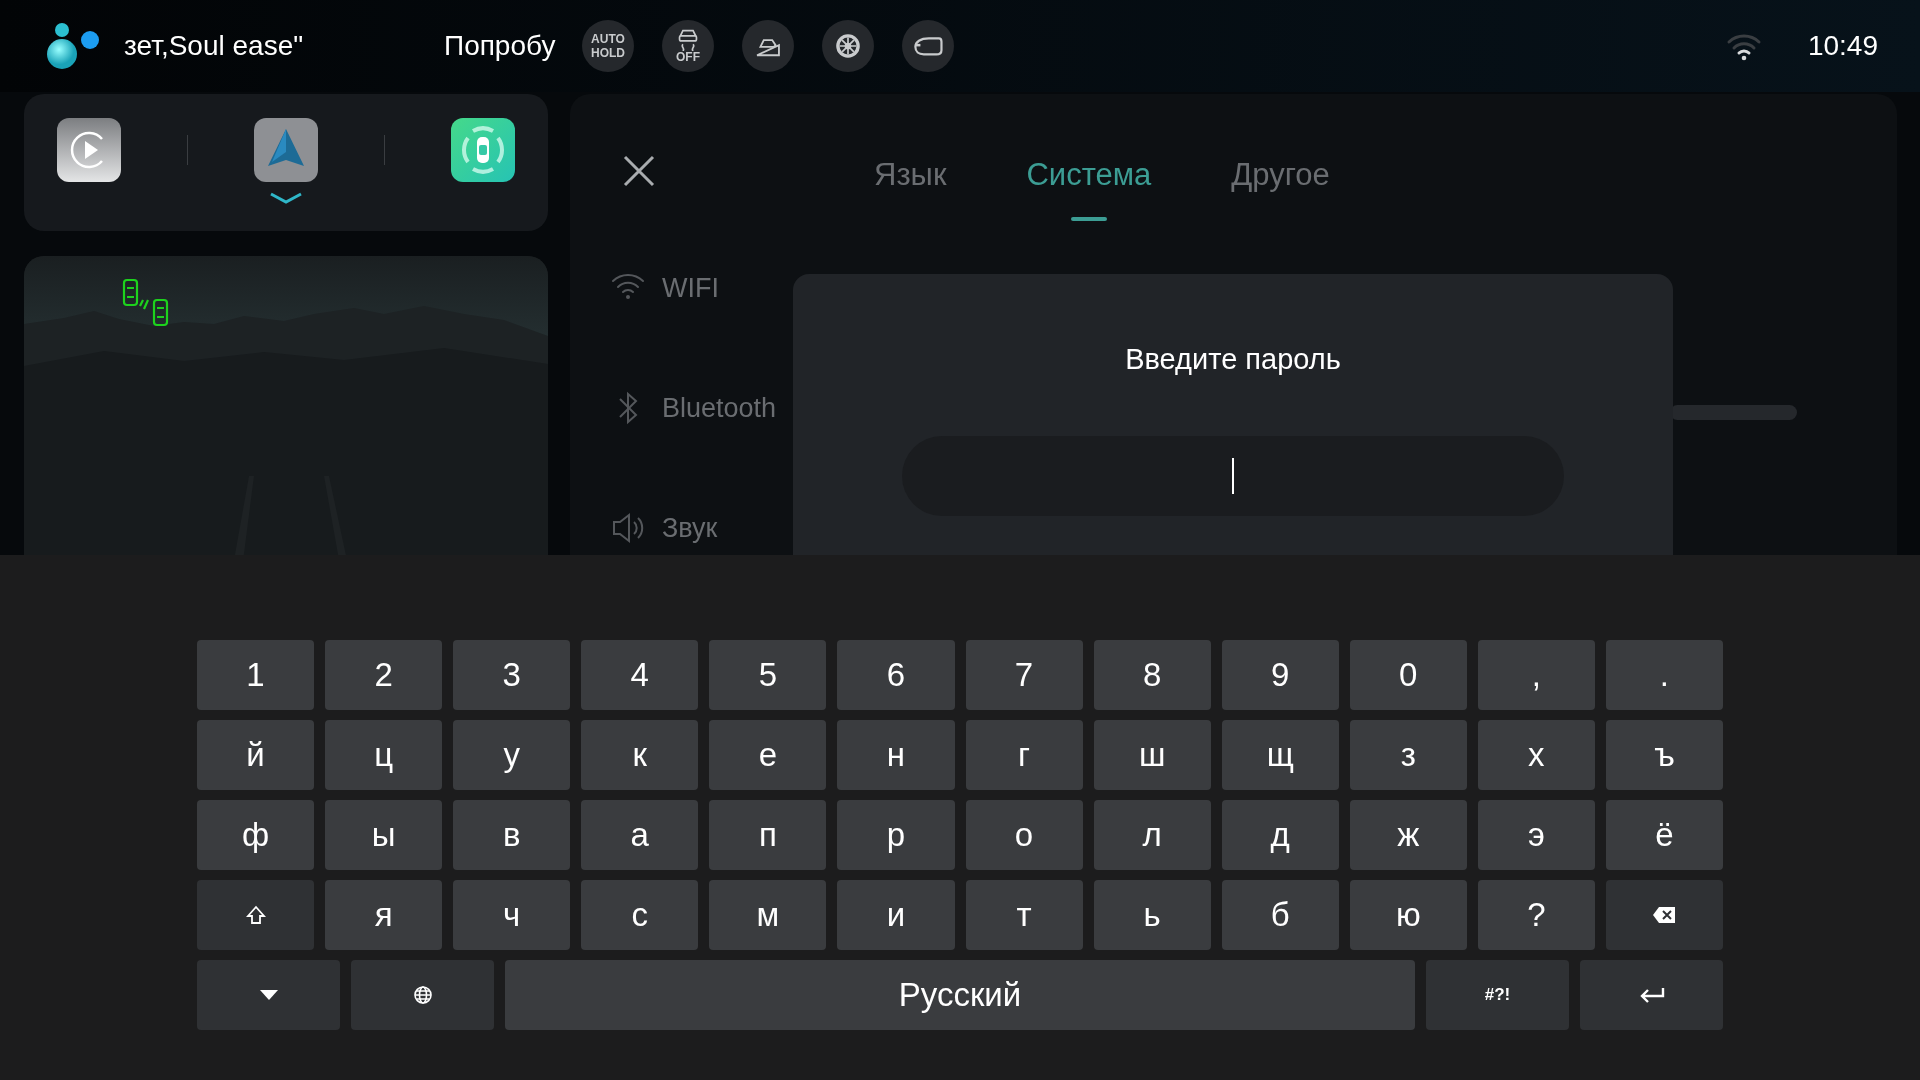 The image size is (1920, 1080). What do you see at coordinates (1536, 675) in the screenshot?
I see `keyboard-key: ,` at bounding box center [1536, 675].